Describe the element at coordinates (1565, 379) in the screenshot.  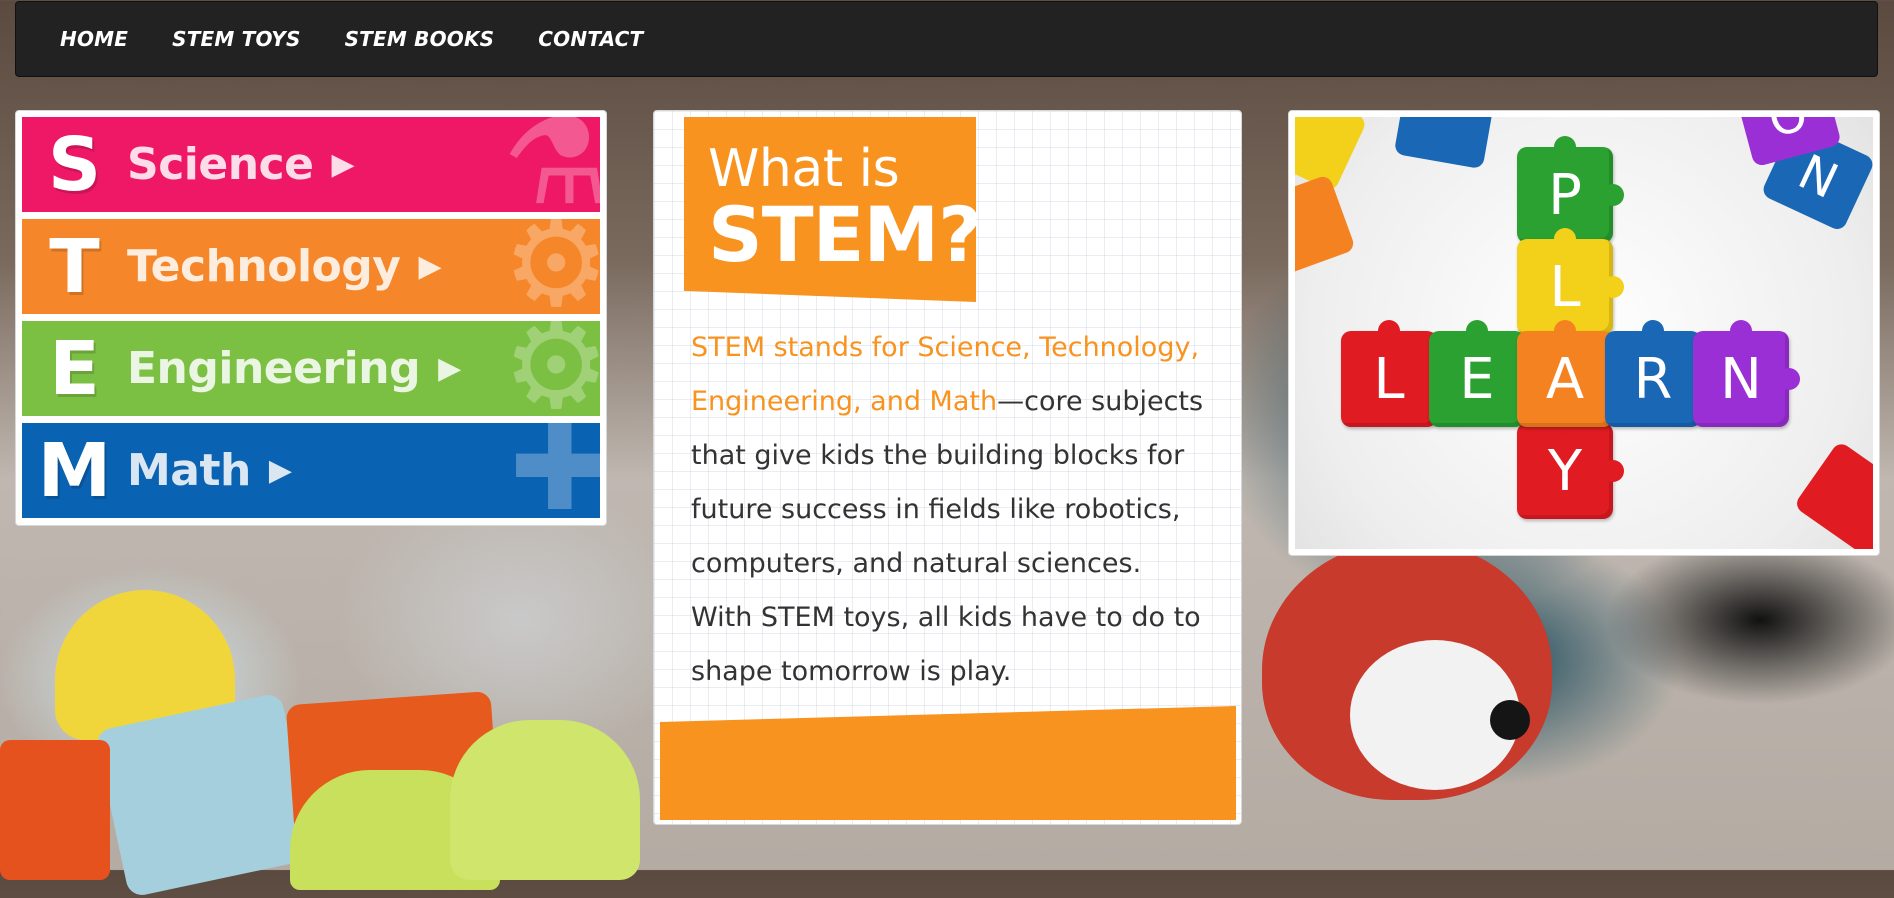
I see `puzzle-letter: A` at that location.